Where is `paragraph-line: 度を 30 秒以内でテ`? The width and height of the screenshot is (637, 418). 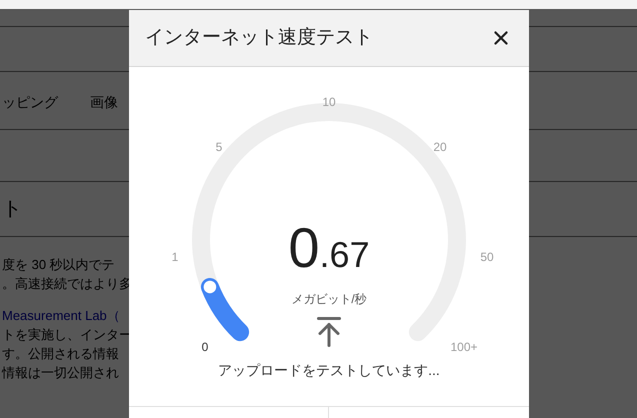 paragraph-line: 度を 30 秒以内でテ is located at coordinates (58, 265).